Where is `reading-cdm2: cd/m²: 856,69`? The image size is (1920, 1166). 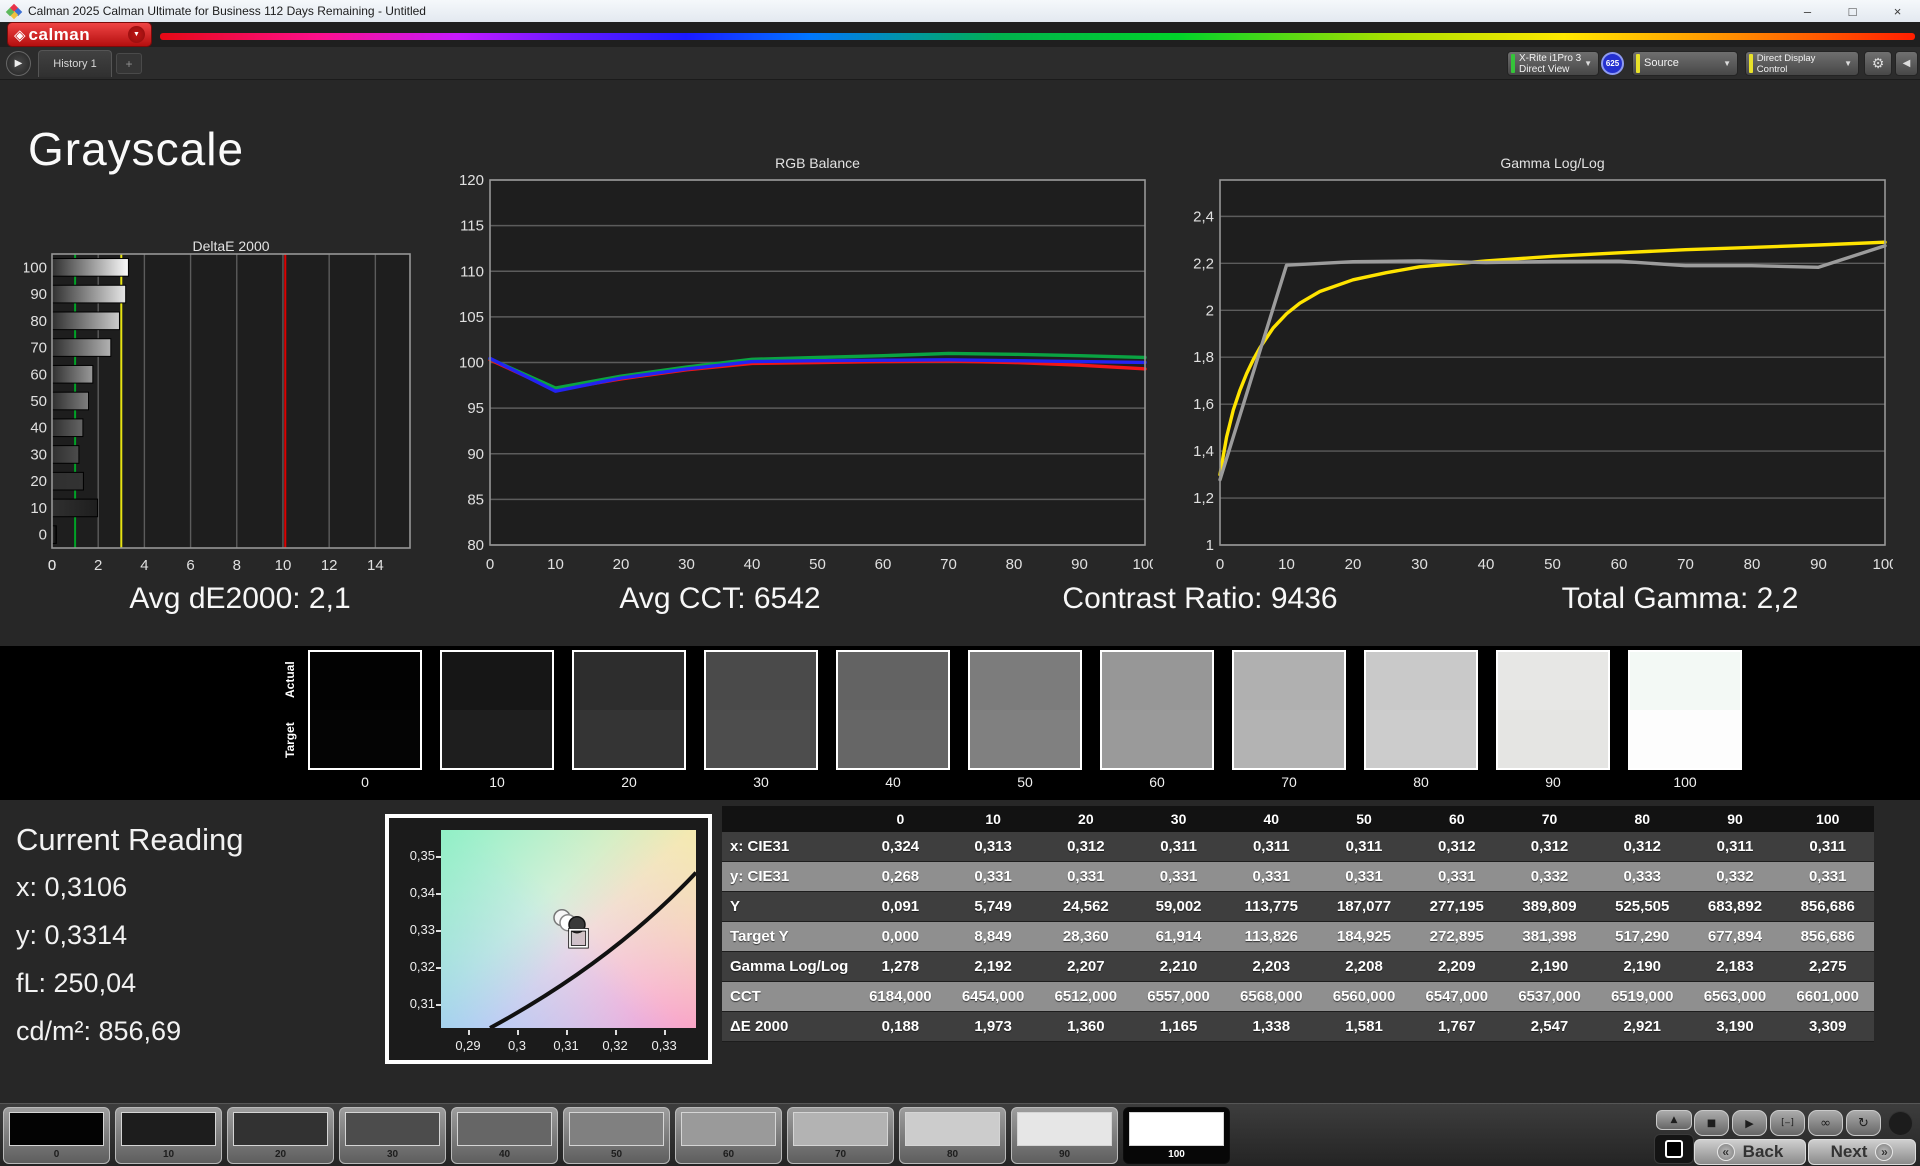
reading-cdm2: cd/m²: 856,69 is located at coordinates (99, 1031).